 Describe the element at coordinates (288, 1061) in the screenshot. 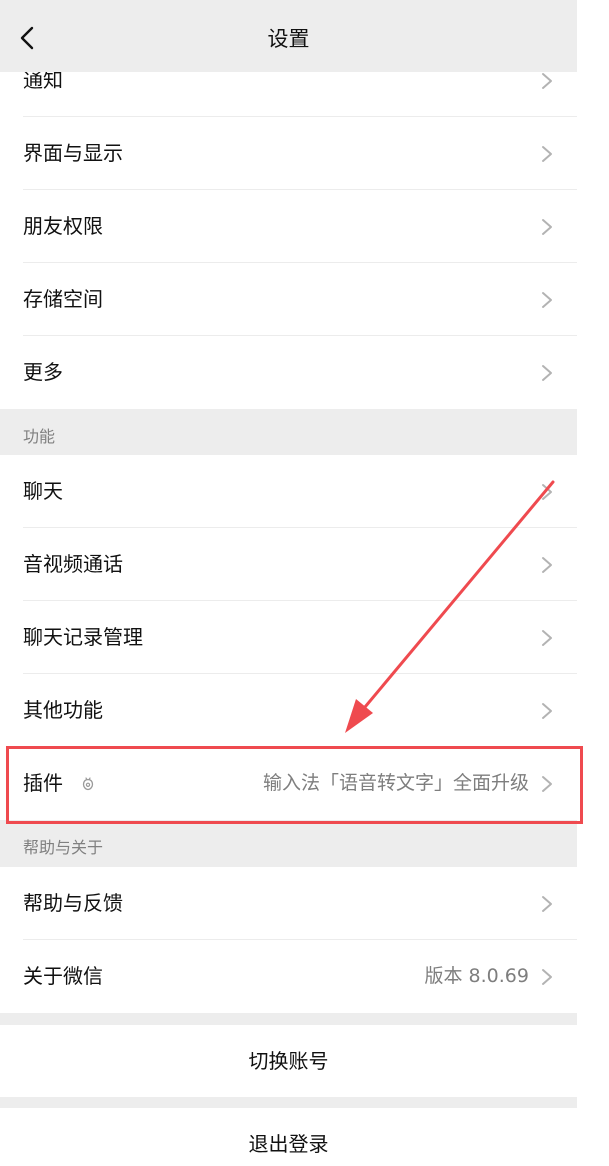

I see `switch-account-button: 切换账号` at that location.